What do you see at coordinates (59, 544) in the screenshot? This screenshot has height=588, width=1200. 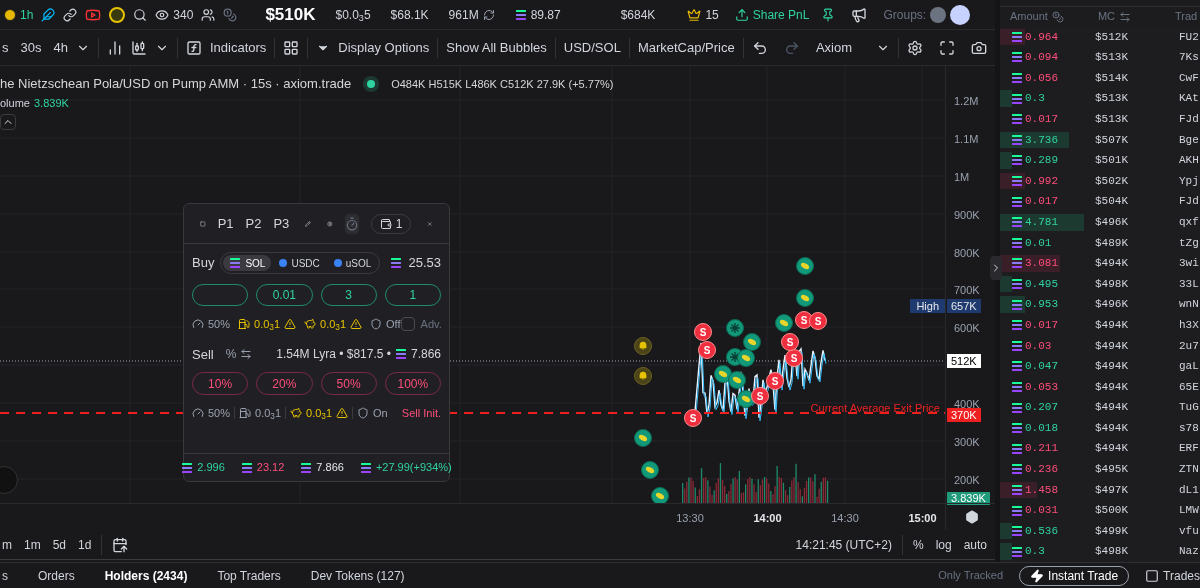 I see `range-button: 5d` at bounding box center [59, 544].